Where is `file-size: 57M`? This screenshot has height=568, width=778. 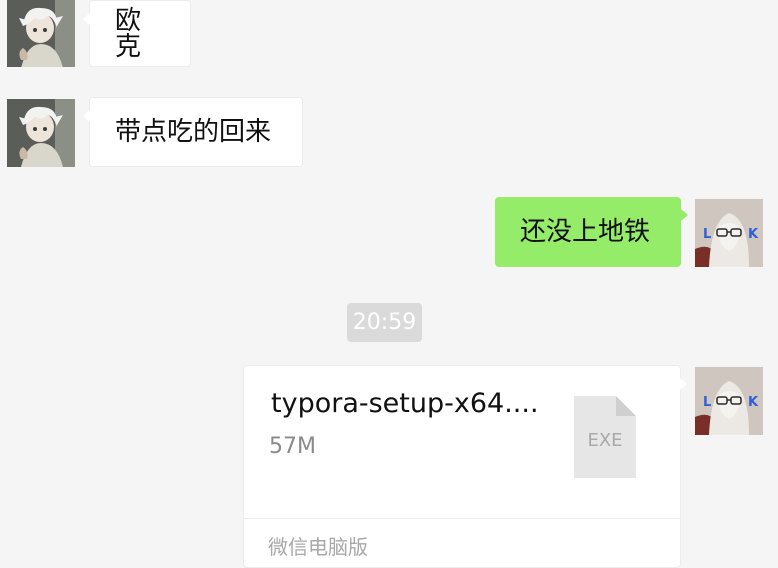 file-size: 57M is located at coordinates (292, 446).